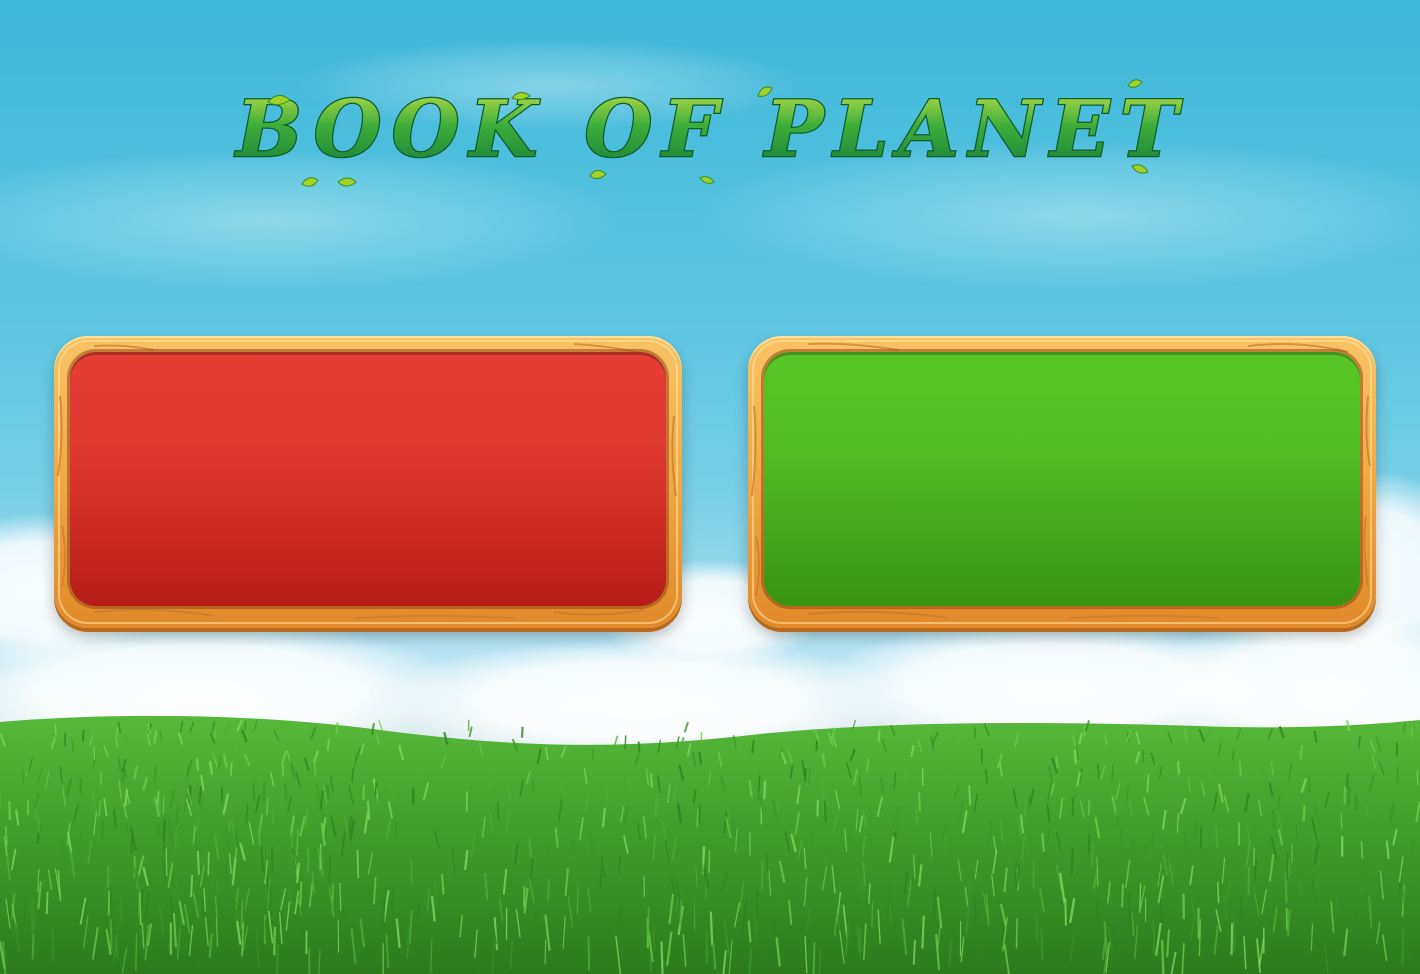  I want to click on red-choice-button, so click(368, 482).